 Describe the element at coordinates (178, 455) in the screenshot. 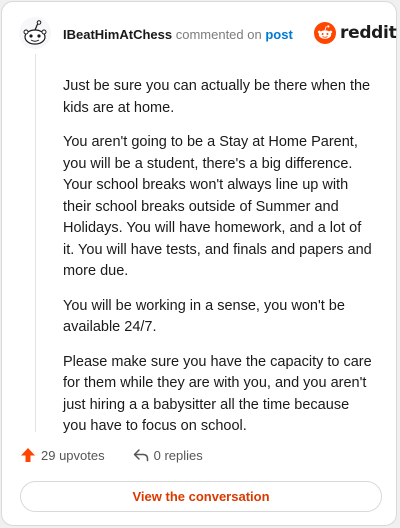

I see `reply-count: 0 replies` at that location.